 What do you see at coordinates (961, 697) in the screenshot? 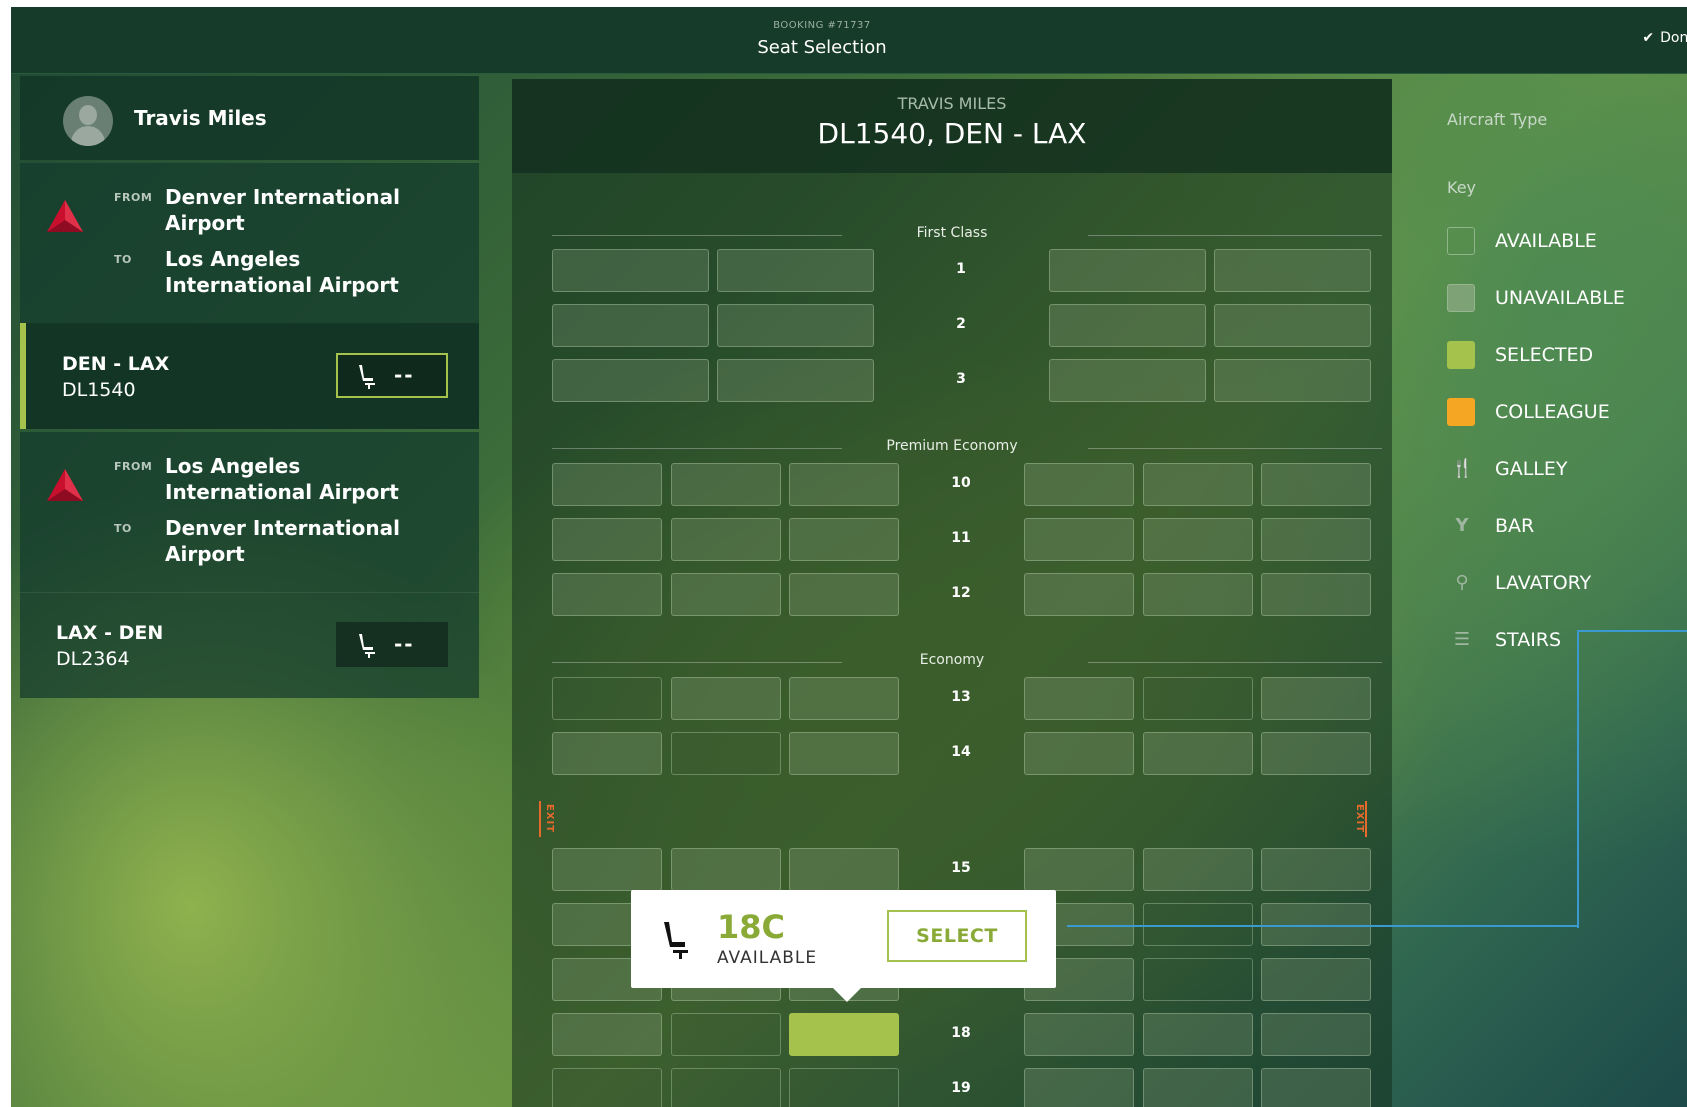
I see `row-number: 13` at bounding box center [961, 697].